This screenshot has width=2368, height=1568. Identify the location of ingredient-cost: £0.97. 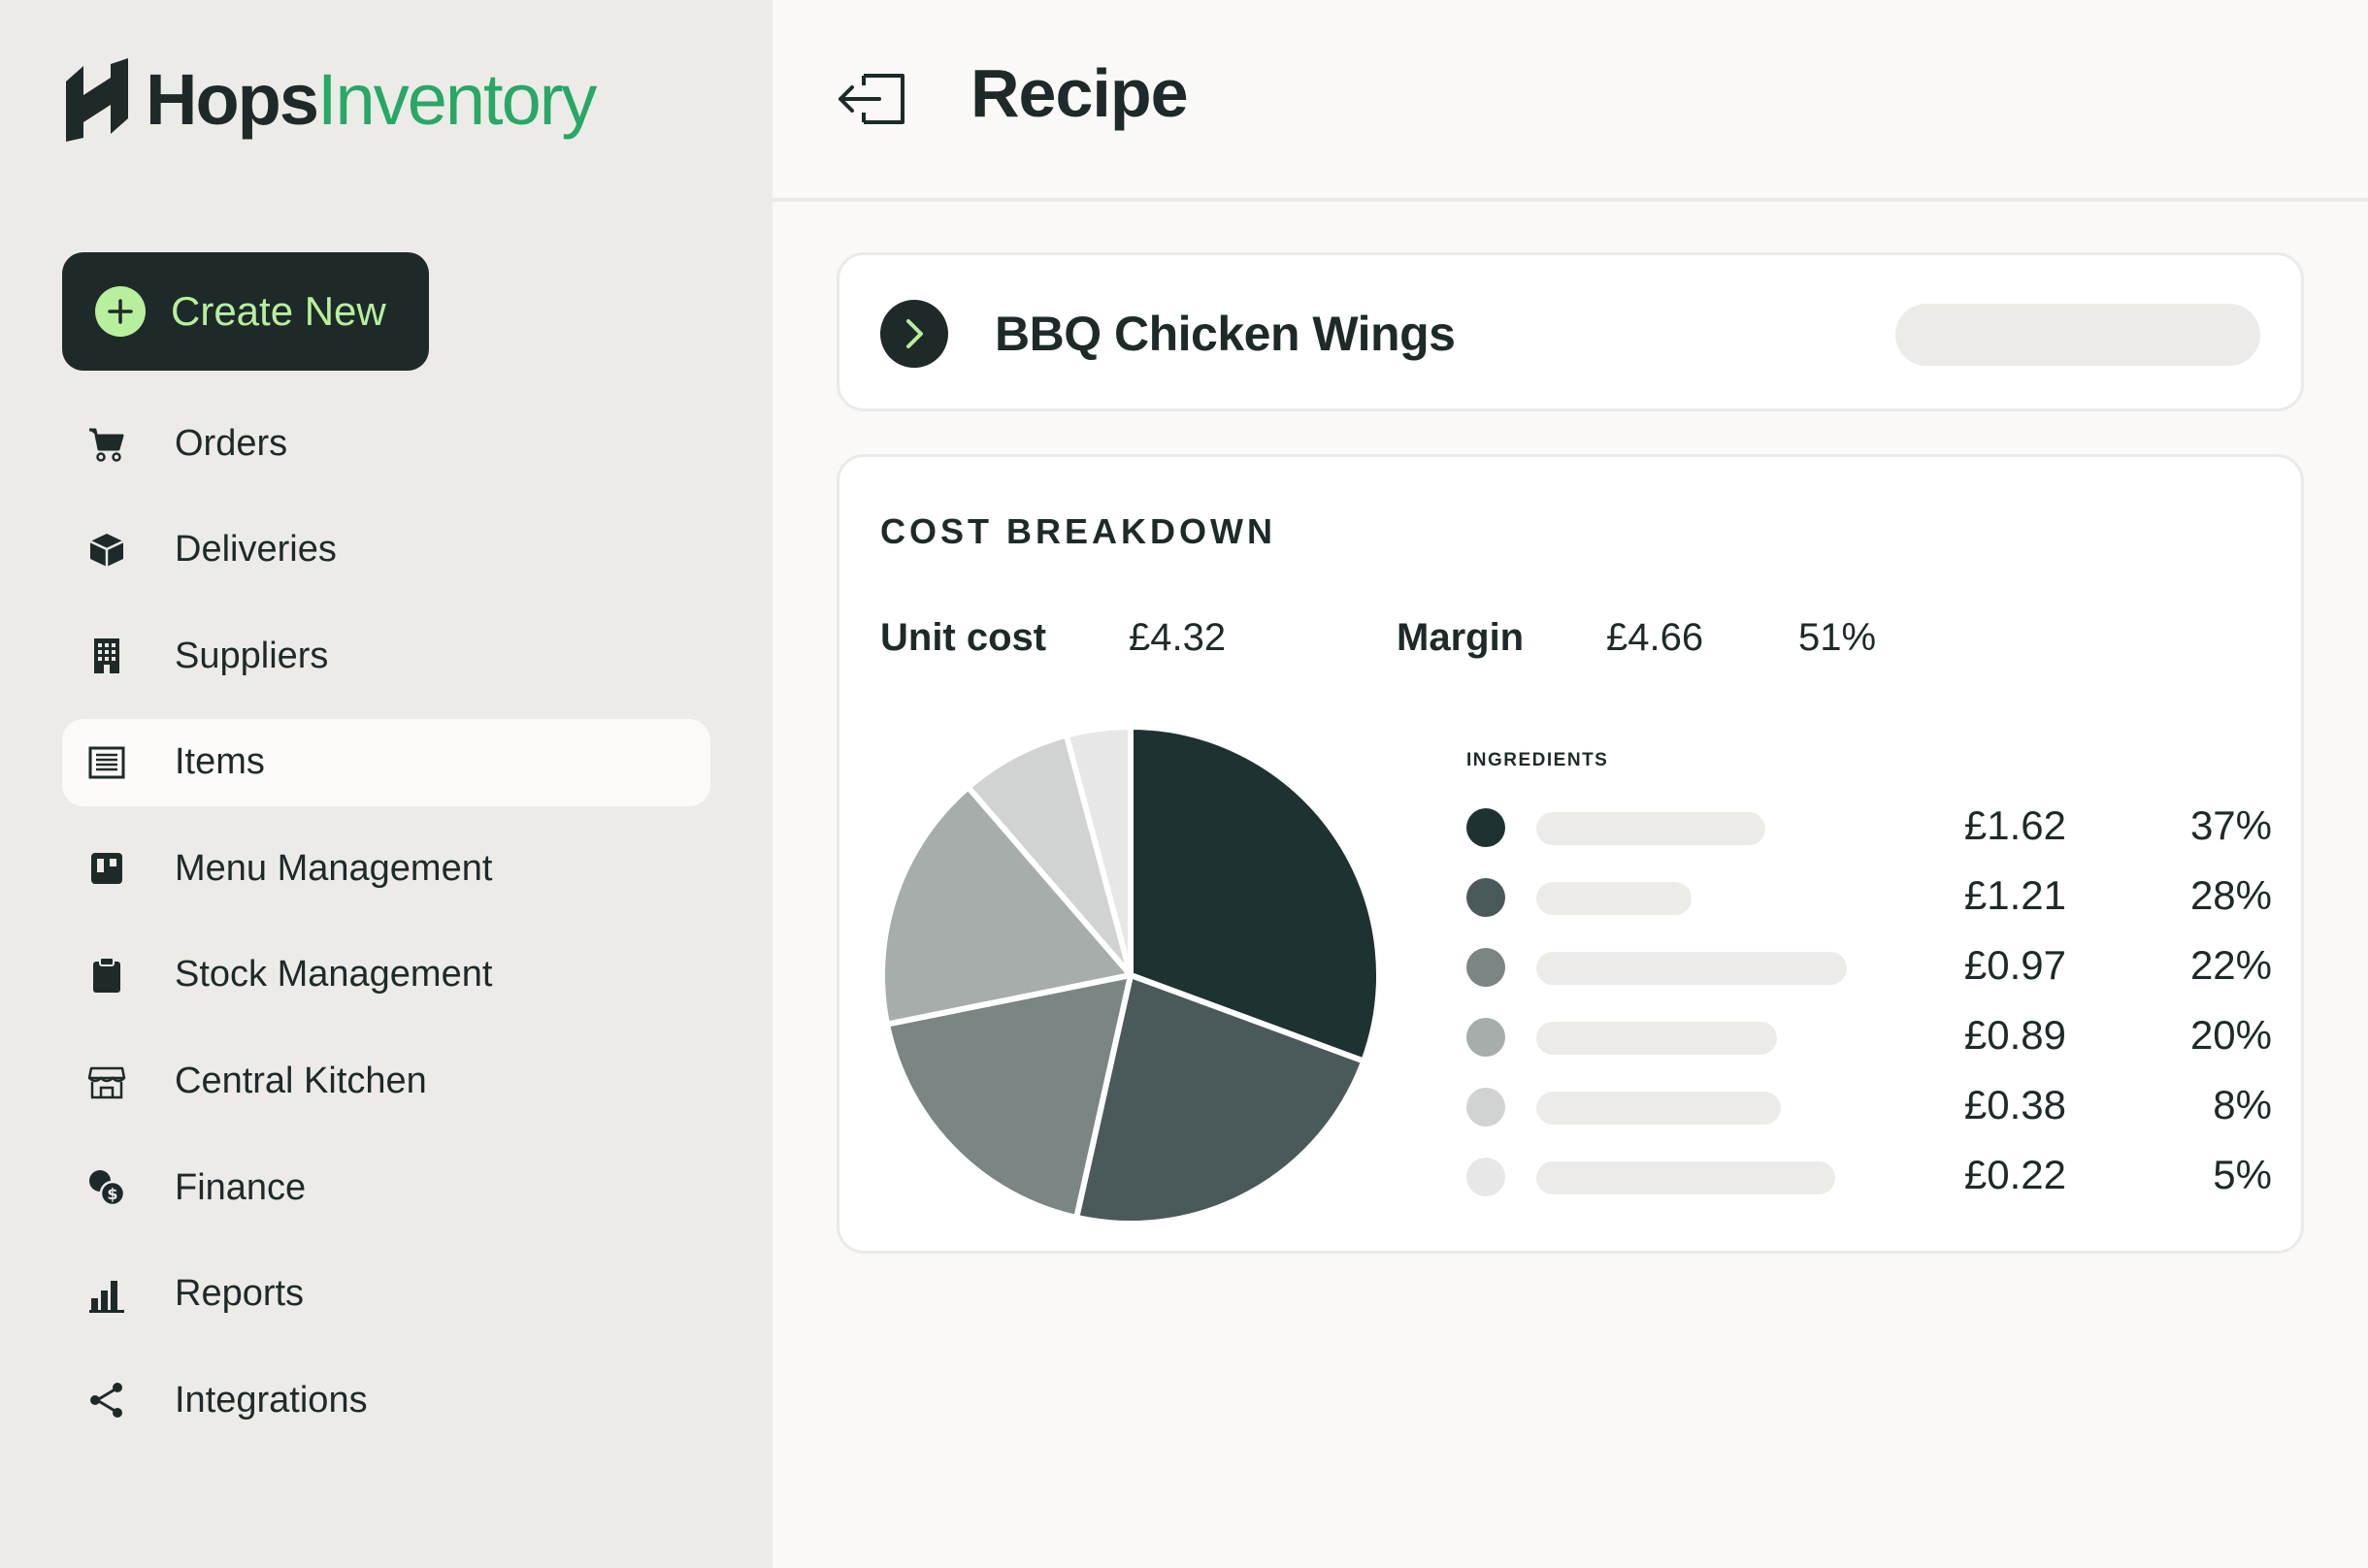
(2014, 965).